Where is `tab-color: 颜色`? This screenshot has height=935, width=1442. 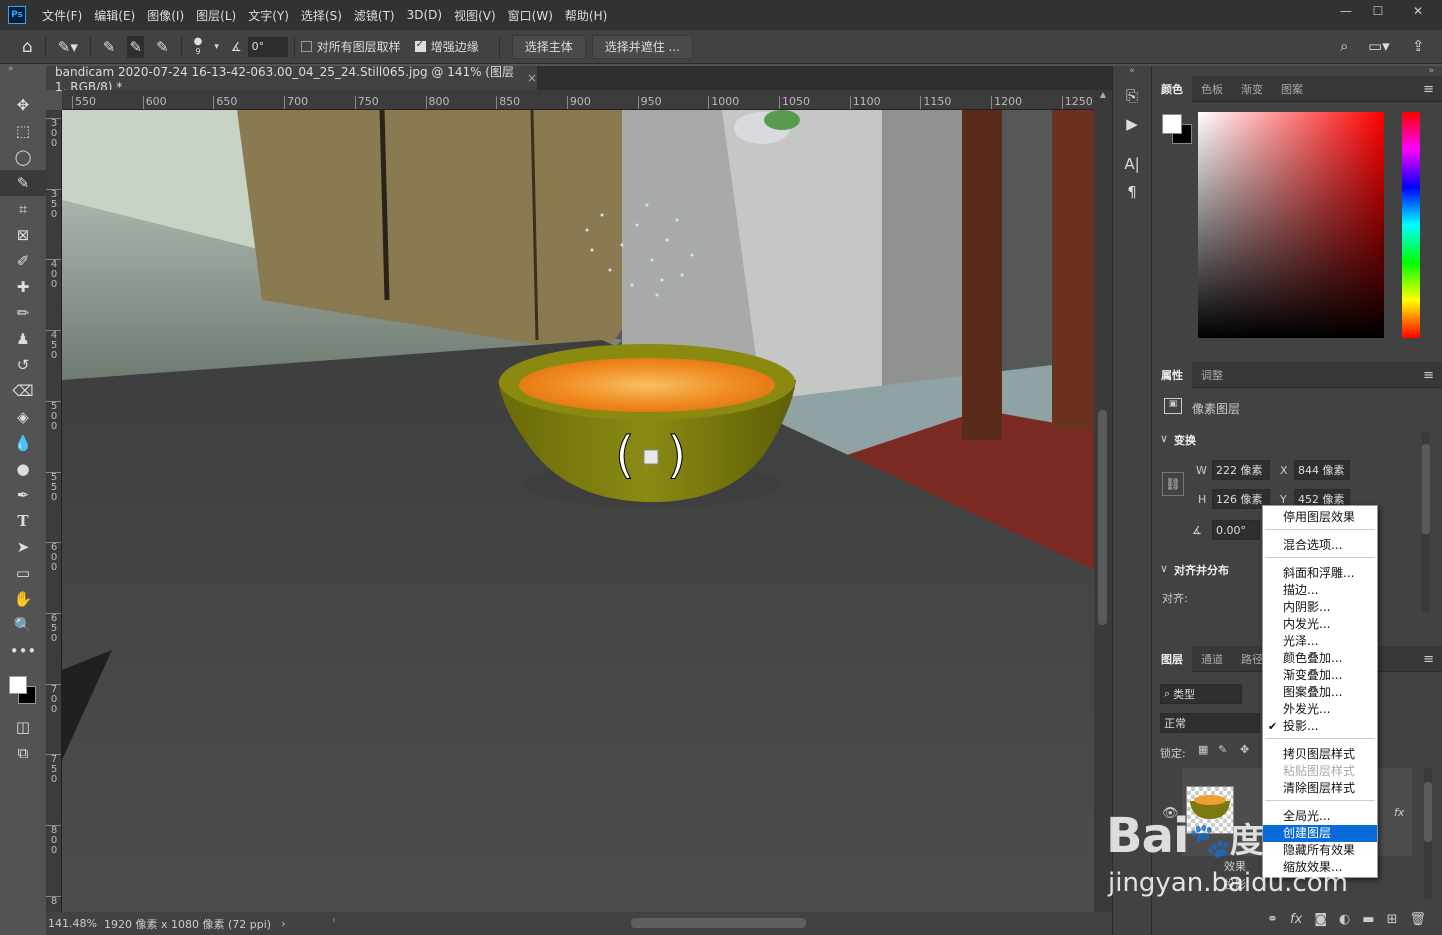 tab-color: 颜色 is located at coordinates (1172, 88).